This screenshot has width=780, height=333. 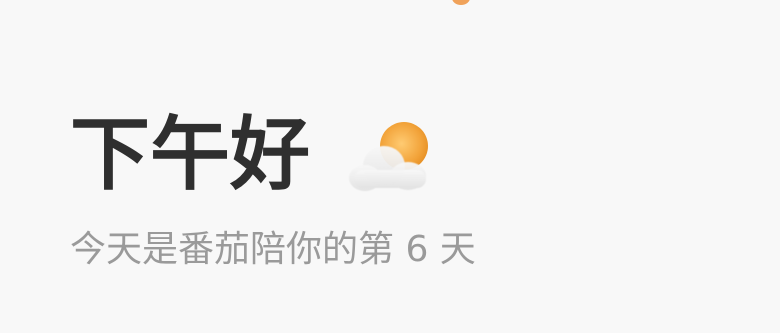 I want to click on greeting-row: 下午好, so click(x=255, y=154).